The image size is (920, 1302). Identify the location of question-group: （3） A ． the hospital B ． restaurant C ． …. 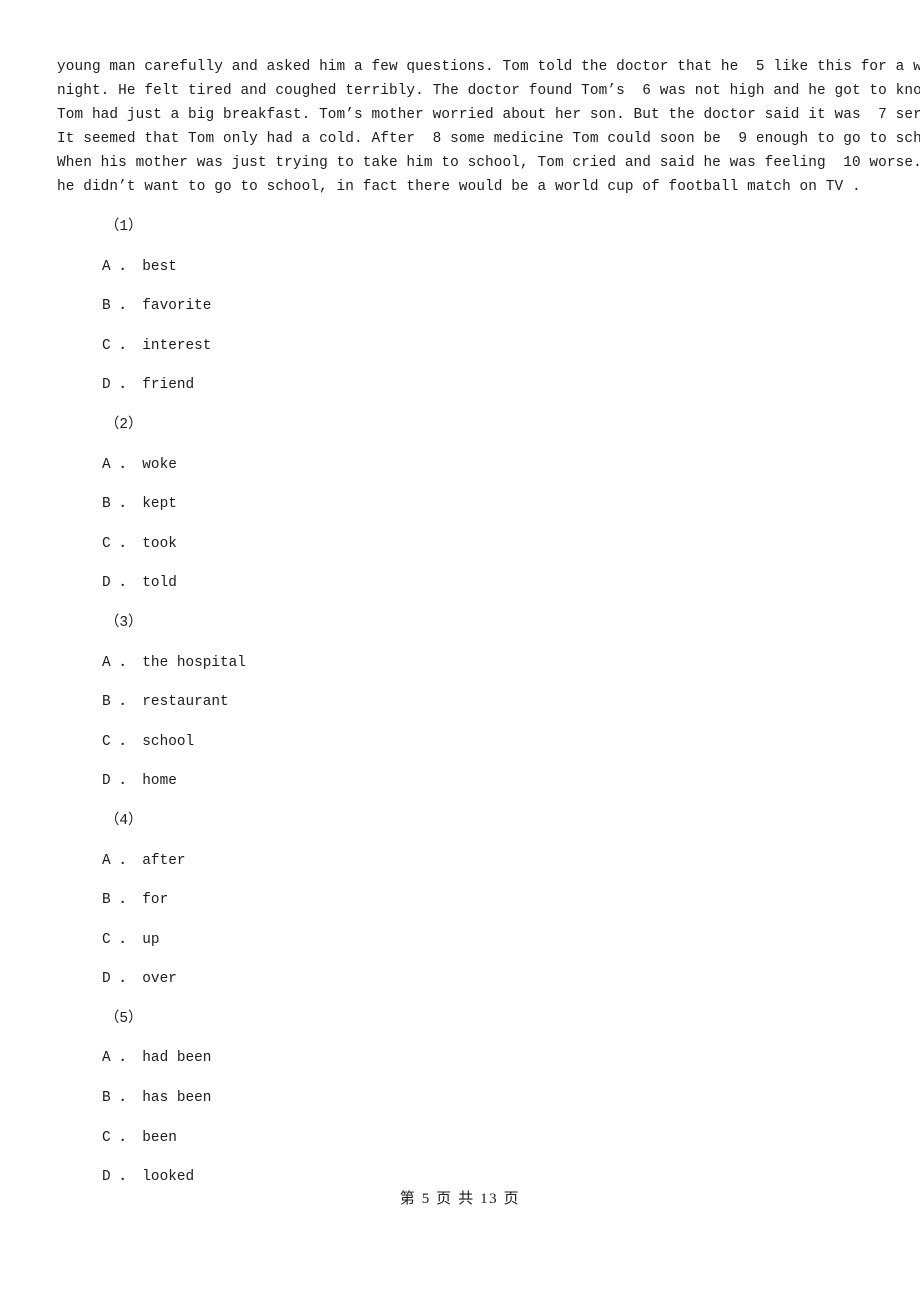
(460, 703).